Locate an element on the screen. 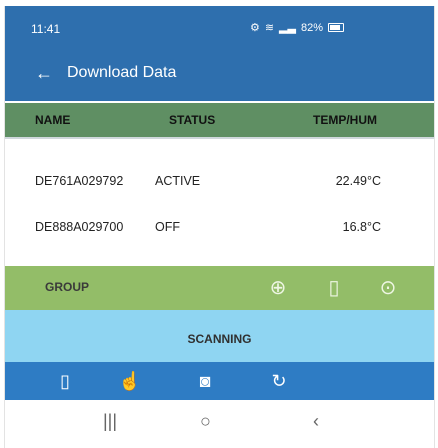 Image resolution: width=438 pixels, height=448 pixels. camera-icon: ◙ is located at coordinates (205, 381).